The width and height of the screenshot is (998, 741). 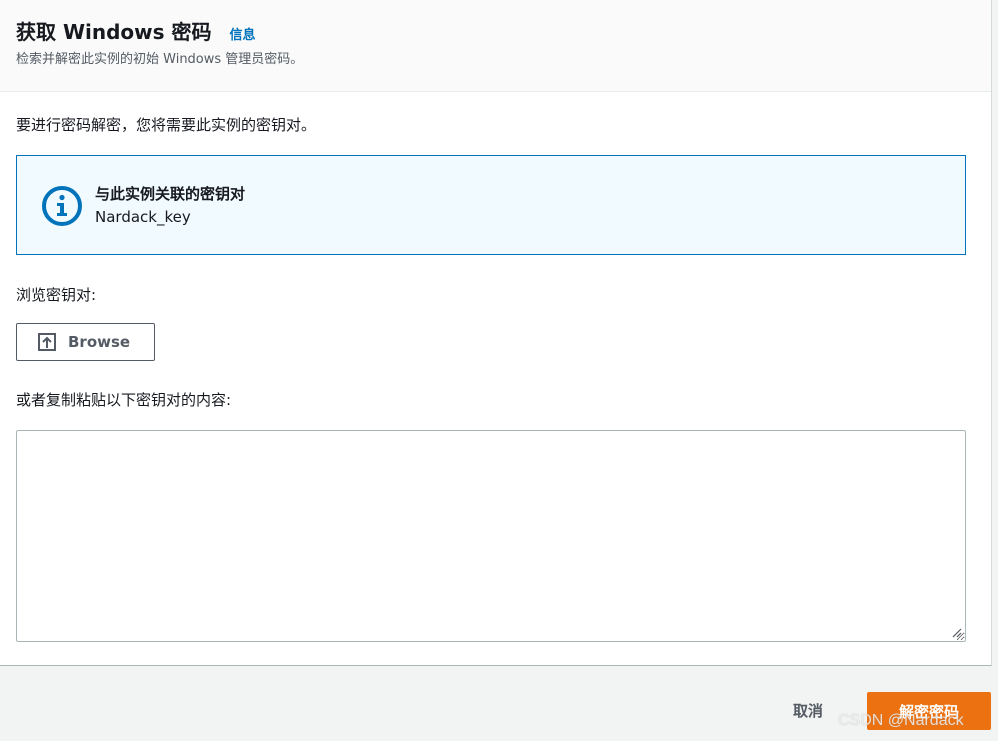 What do you see at coordinates (143, 217) in the screenshot?
I see `key-pair-name: Nardack_key` at bounding box center [143, 217].